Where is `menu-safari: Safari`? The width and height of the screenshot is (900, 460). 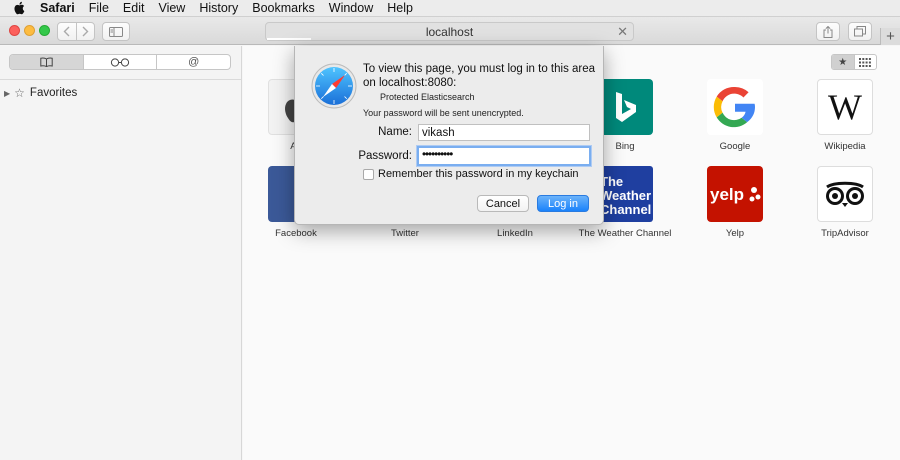 menu-safari: Safari is located at coordinates (57, 8).